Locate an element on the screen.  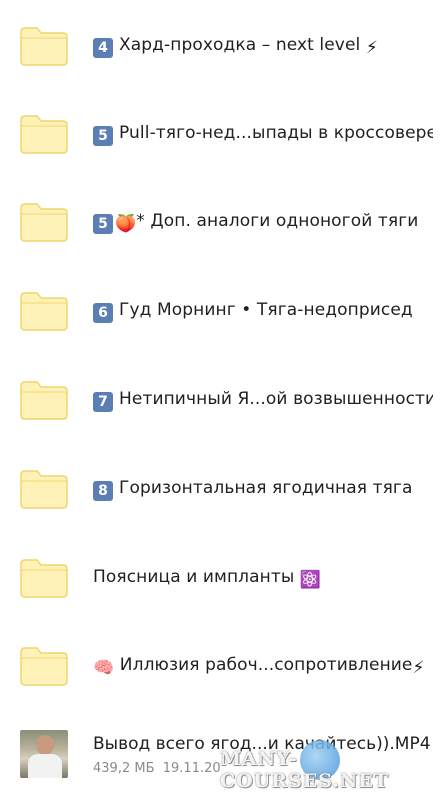
folder-name: 5 🍑* Доп. аналоги одноногой тяги is located at coordinates (263, 222).